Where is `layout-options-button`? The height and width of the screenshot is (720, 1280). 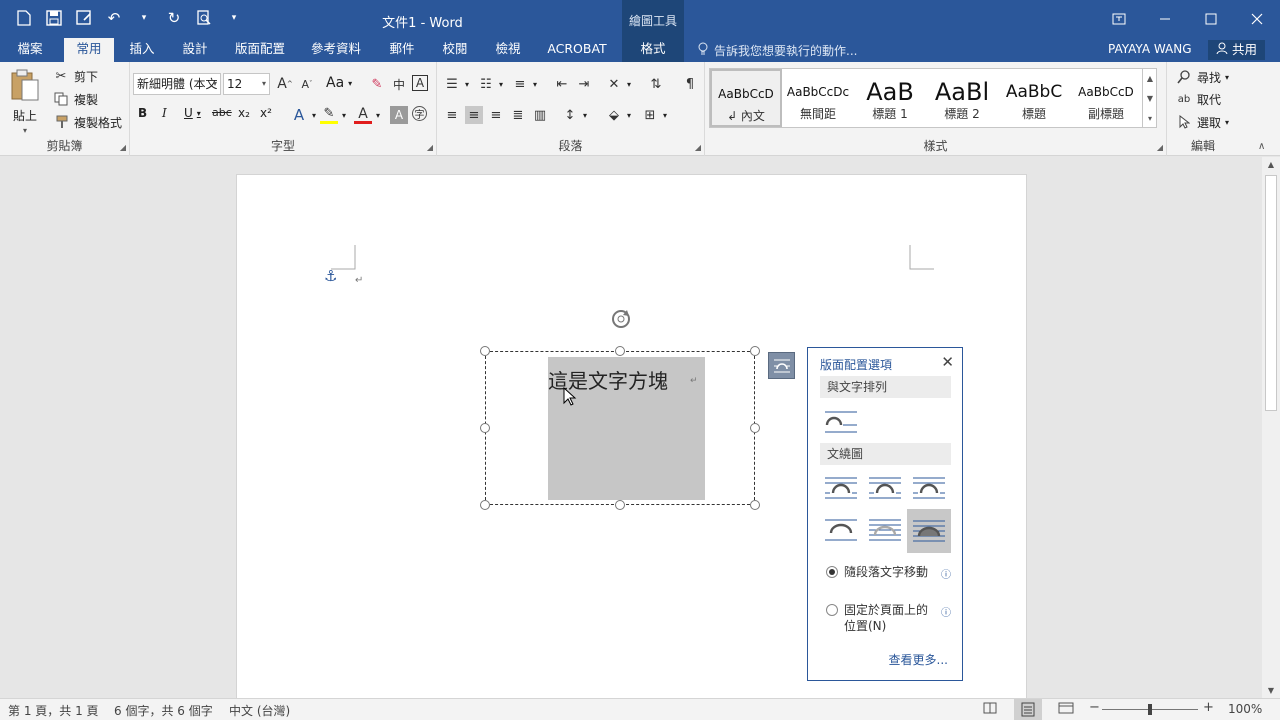
layout-options-button is located at coordinates (781, 365).